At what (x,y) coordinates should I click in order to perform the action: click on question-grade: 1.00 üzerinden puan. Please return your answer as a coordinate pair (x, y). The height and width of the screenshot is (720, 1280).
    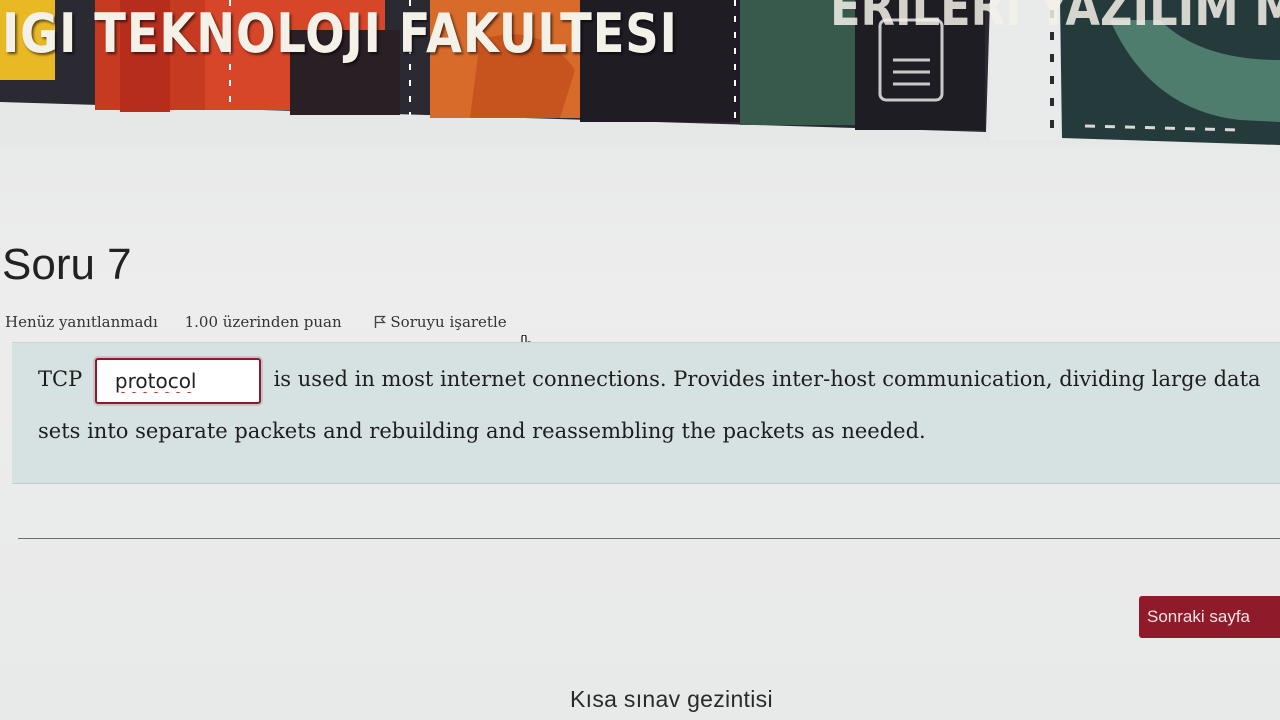
    Looking at the image, I should click on (263, 322).